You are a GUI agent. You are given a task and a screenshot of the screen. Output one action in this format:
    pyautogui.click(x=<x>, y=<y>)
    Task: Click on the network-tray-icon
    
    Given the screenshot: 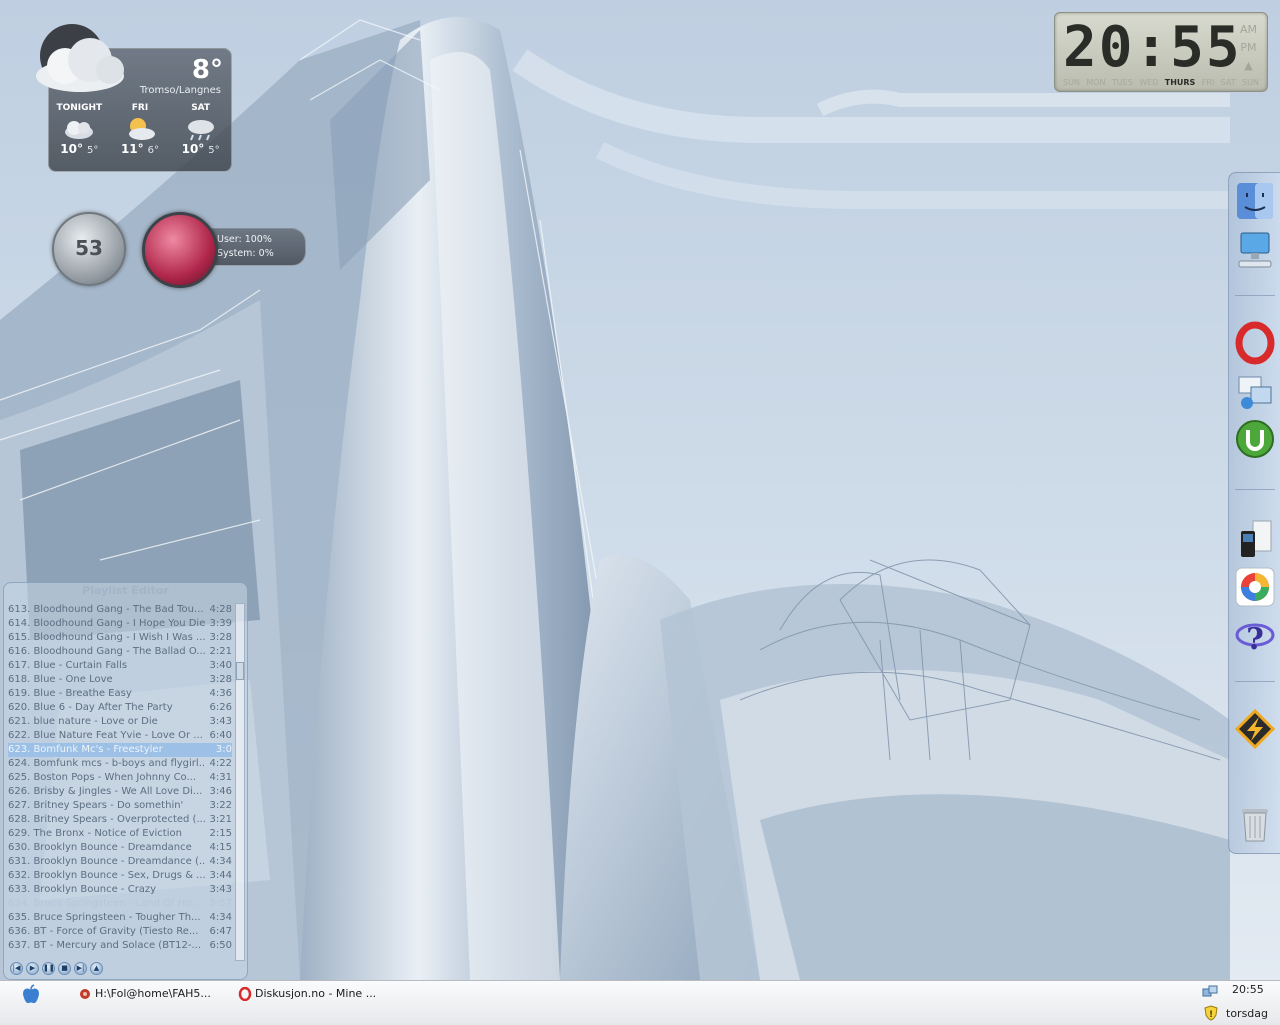 What is the action you would take?
    pyautogui.click(x=1210, y=995)
    